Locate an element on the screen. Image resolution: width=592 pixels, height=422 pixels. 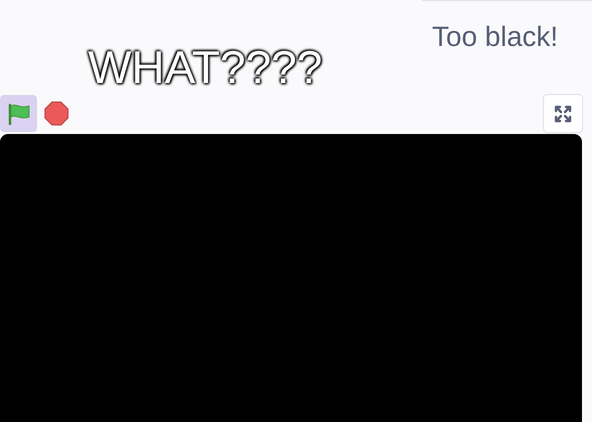
stop-button is located at coordinates (56, 113).